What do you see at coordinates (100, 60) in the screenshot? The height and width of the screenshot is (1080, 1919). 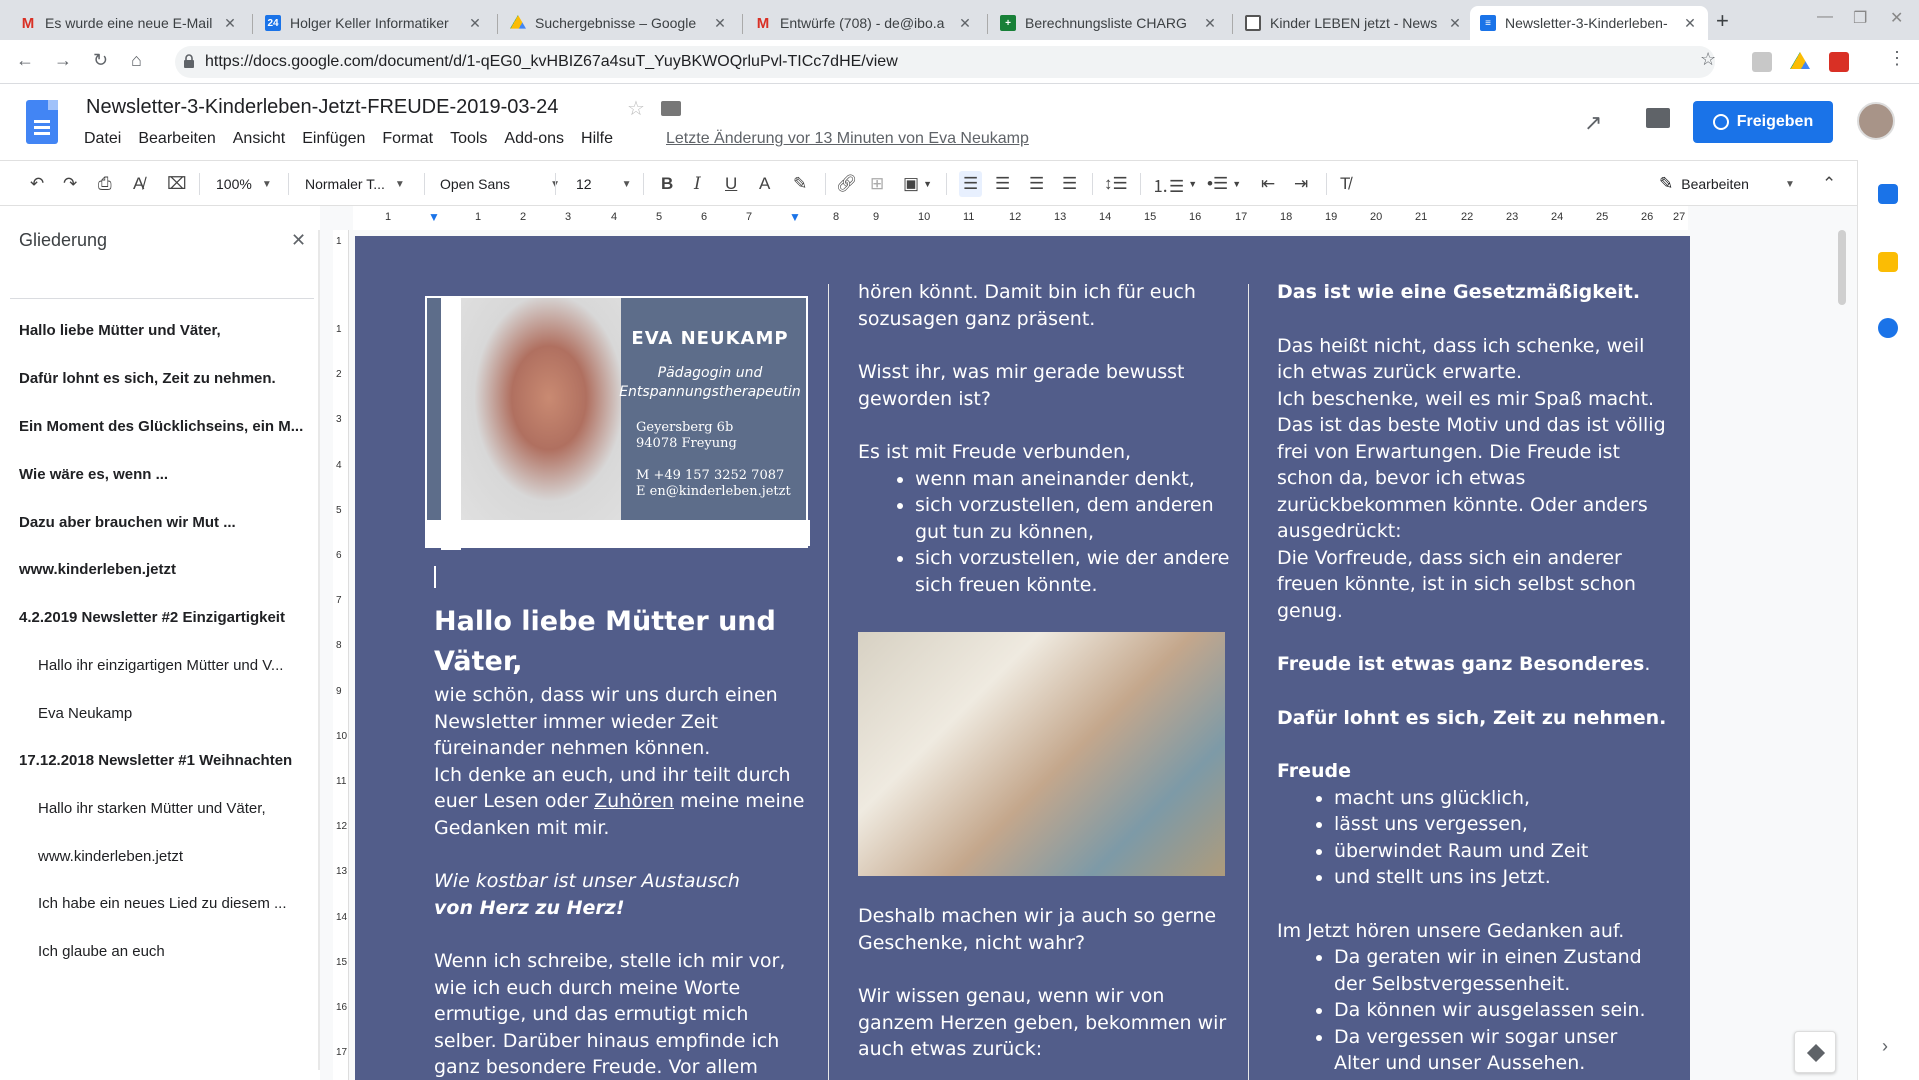 I see `reload-icon: ↻` at bounding box center [100, 60].